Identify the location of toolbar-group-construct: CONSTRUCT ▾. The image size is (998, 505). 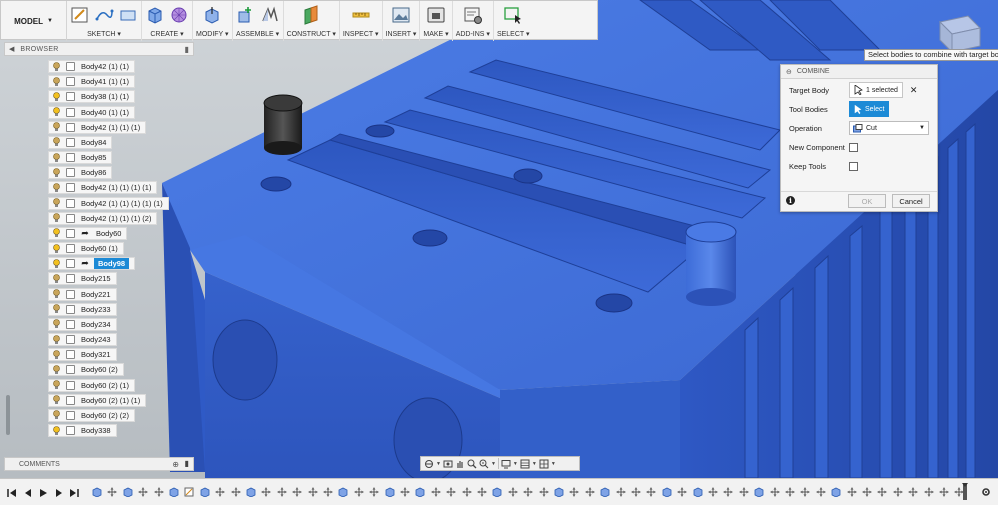
(312, 21).